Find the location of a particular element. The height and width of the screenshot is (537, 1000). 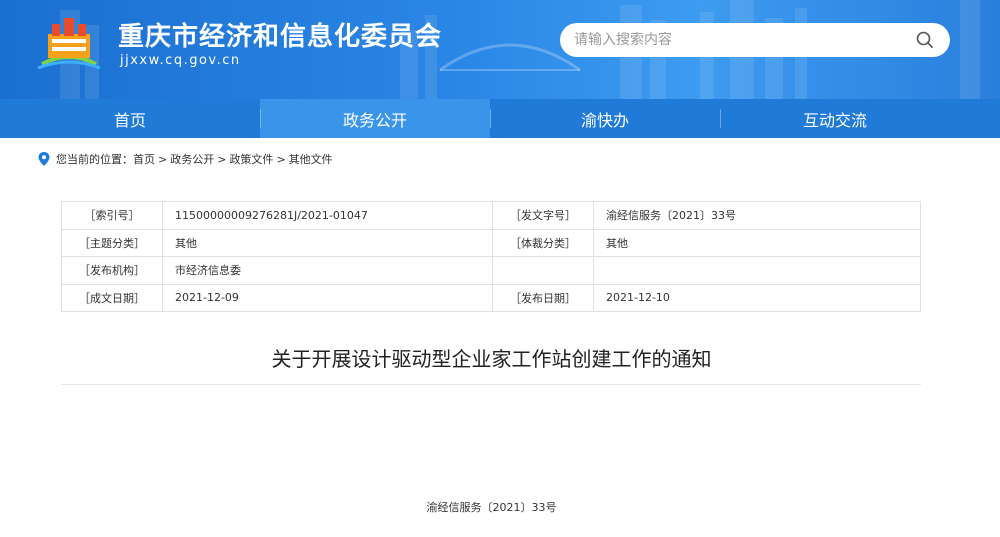

info-value: 市经济信息委 is located at coordinates (327, 270).